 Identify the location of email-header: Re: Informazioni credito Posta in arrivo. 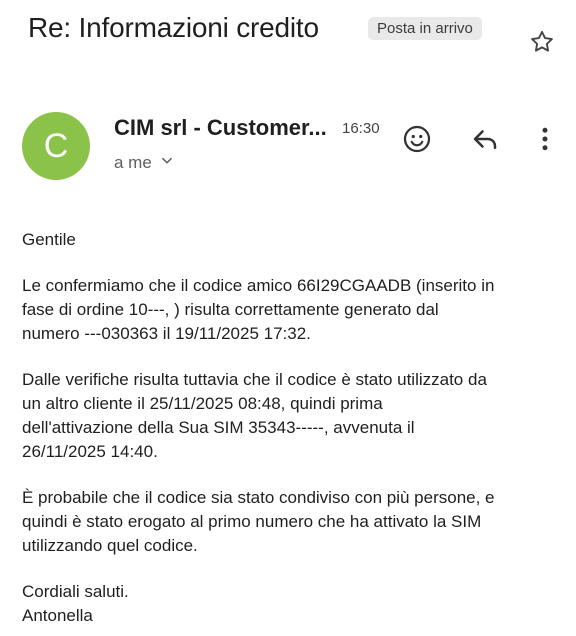
(288, 30).